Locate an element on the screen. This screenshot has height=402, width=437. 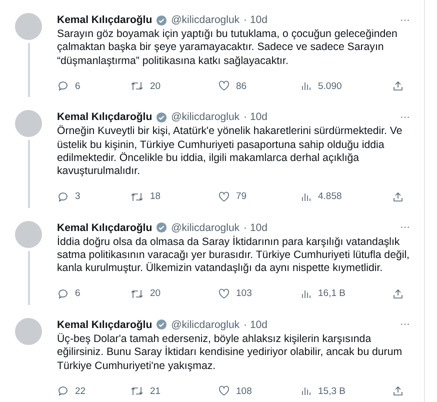
reply-count: 22 is located at coordinates (80, 391).